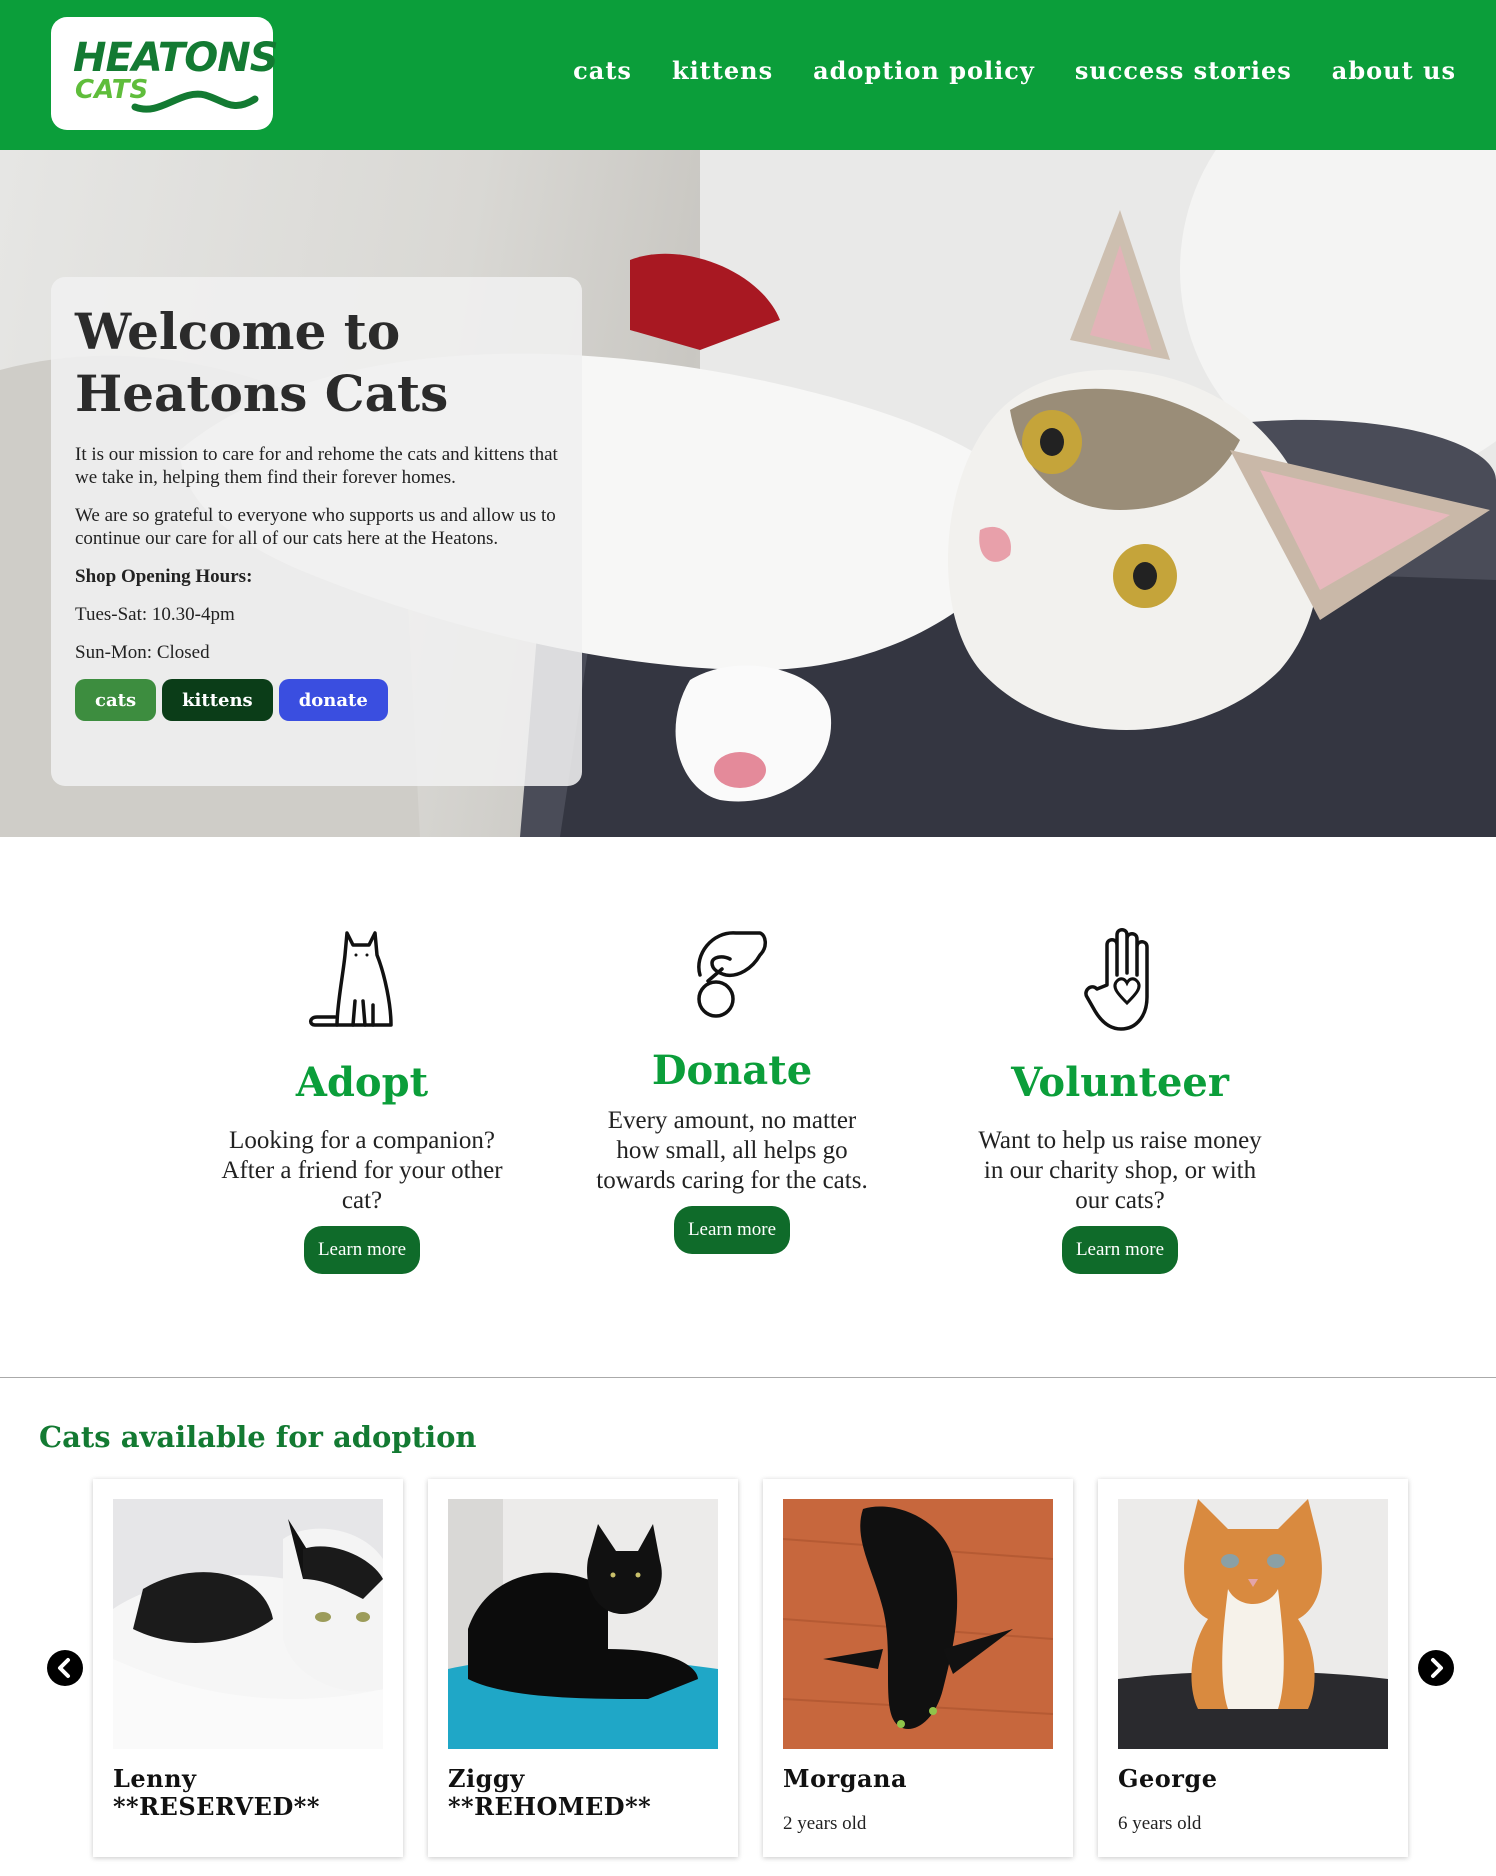 The height and width of the screenshot is (1876, 1496). I want to click on cat-name-lenny: Lenny **RESERVED**, so click(216, 1792).